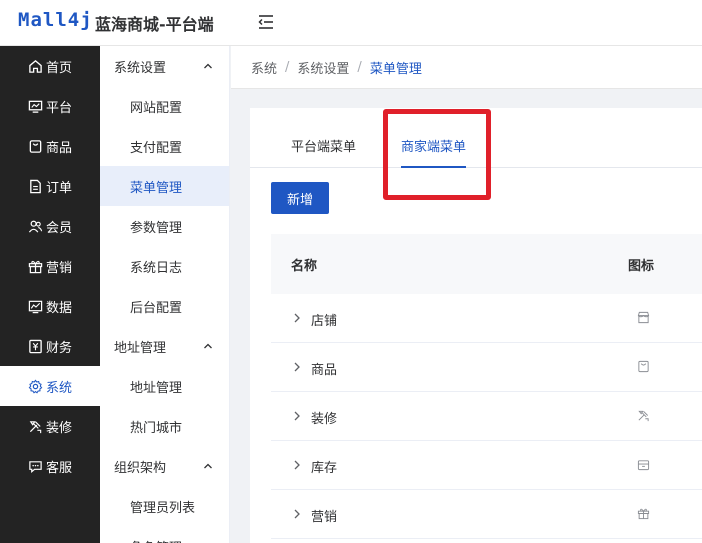 The image size is (702, 543). I want to click on sidebar-item-label: 会员, so click(59, 228).